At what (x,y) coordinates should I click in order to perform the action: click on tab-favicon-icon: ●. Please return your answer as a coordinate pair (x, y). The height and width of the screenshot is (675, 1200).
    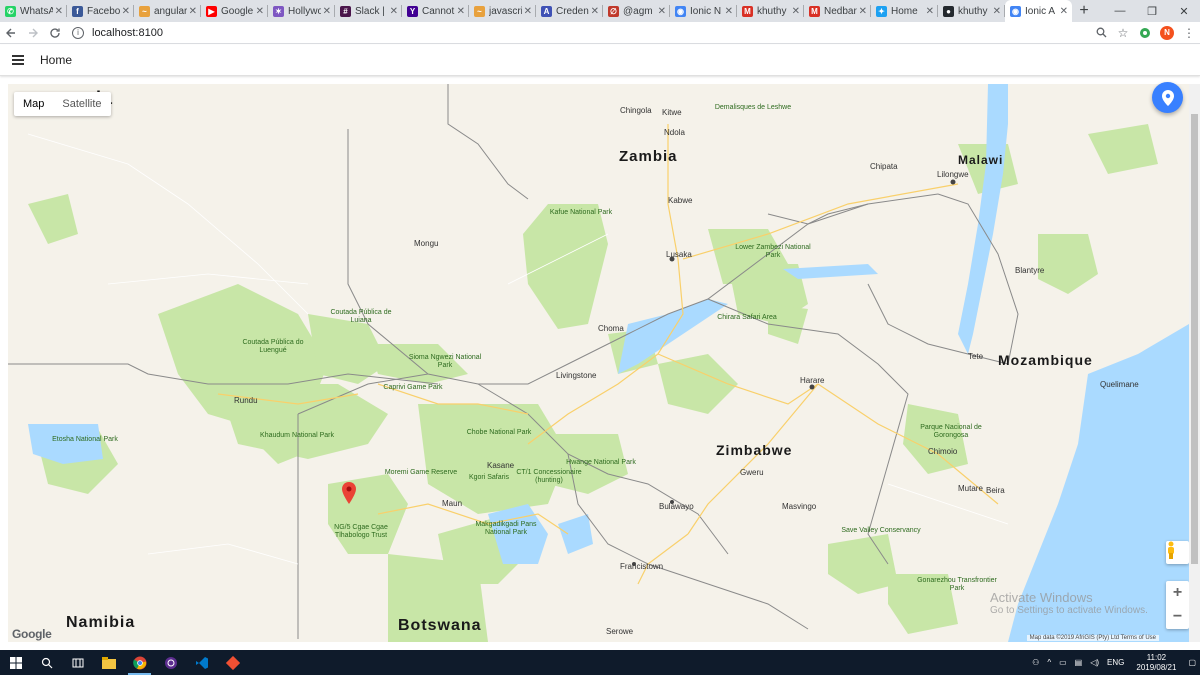
    Looking at the image, I should click on (948, 11).